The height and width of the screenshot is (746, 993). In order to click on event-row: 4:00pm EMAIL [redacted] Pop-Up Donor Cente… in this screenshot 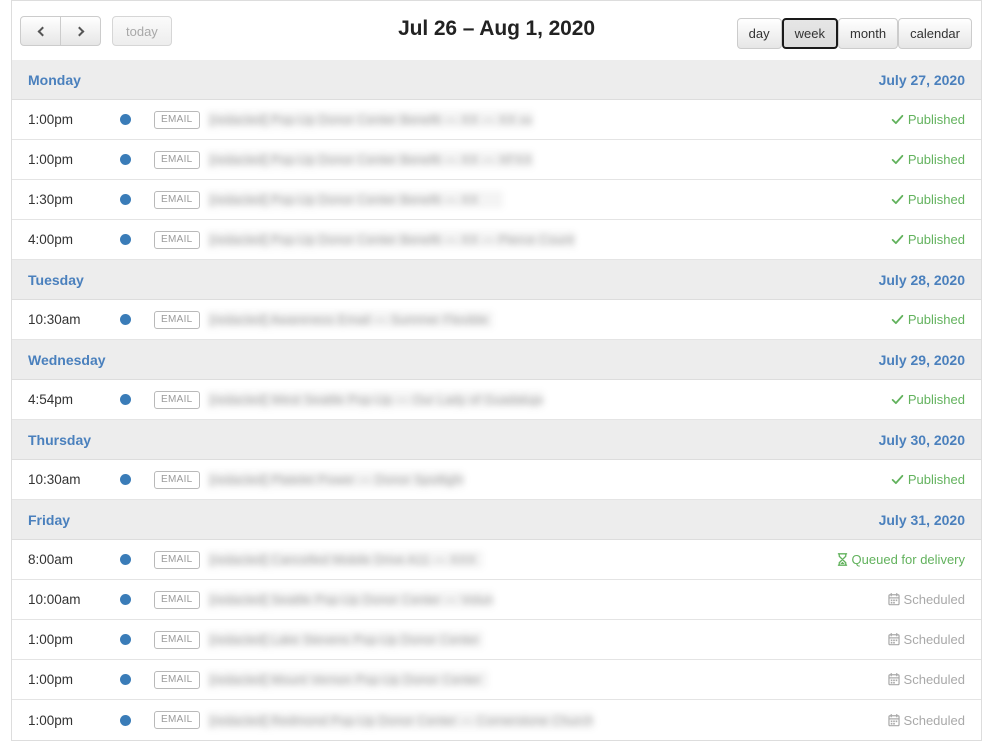, I will do `click(496, 240)`.